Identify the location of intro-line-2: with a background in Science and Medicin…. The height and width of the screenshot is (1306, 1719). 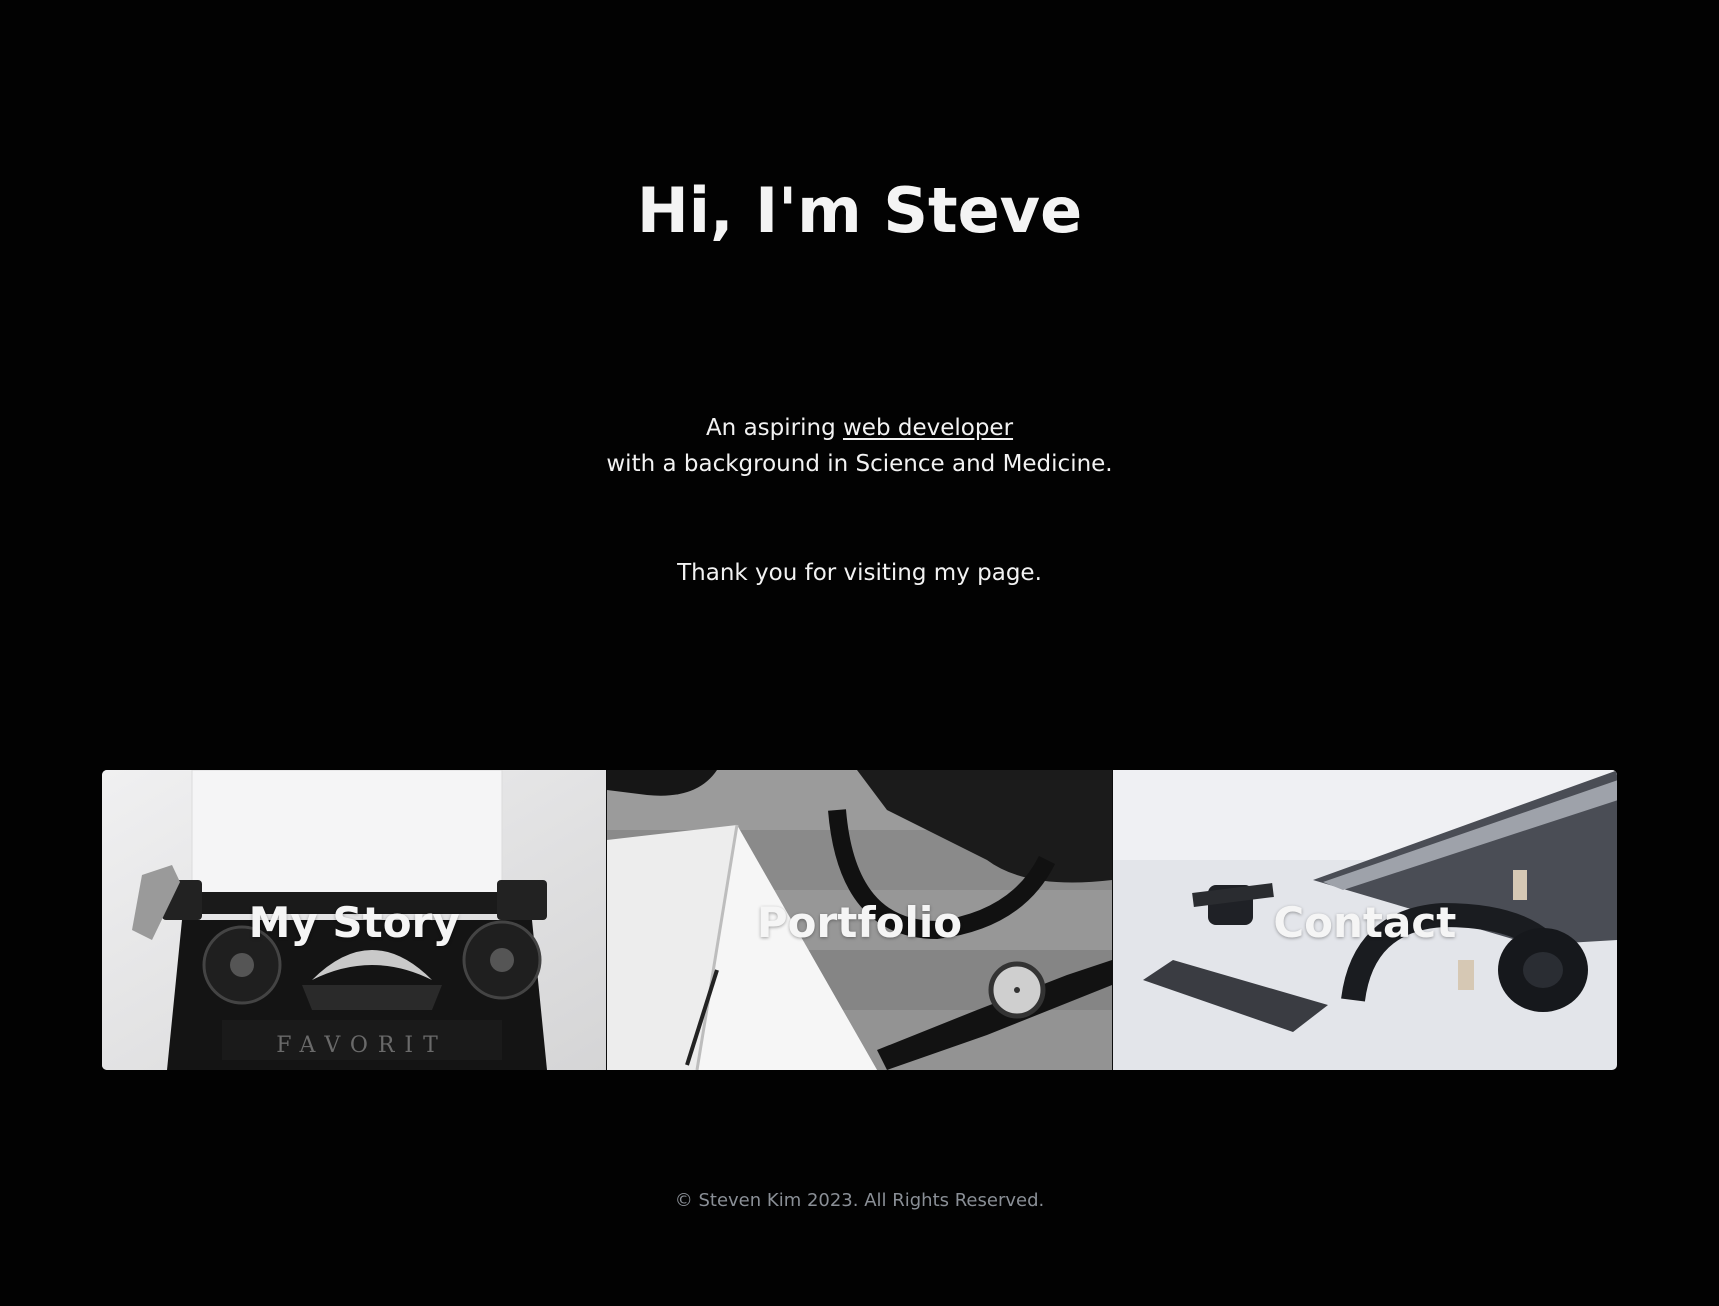
(859, 464).